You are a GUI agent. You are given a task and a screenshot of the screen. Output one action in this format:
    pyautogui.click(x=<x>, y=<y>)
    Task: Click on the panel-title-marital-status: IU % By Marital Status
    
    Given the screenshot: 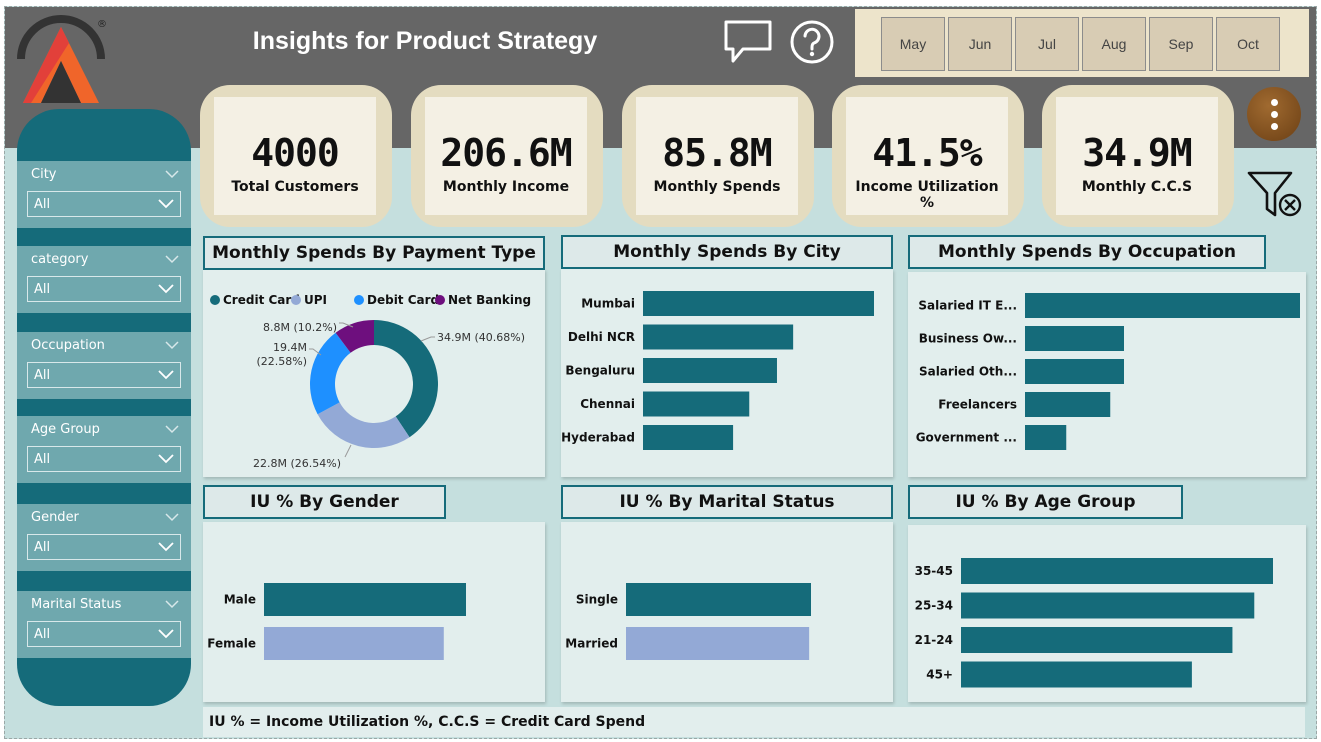 What is the action you would take?
    pyautogui.click(x=727, y=502)
    